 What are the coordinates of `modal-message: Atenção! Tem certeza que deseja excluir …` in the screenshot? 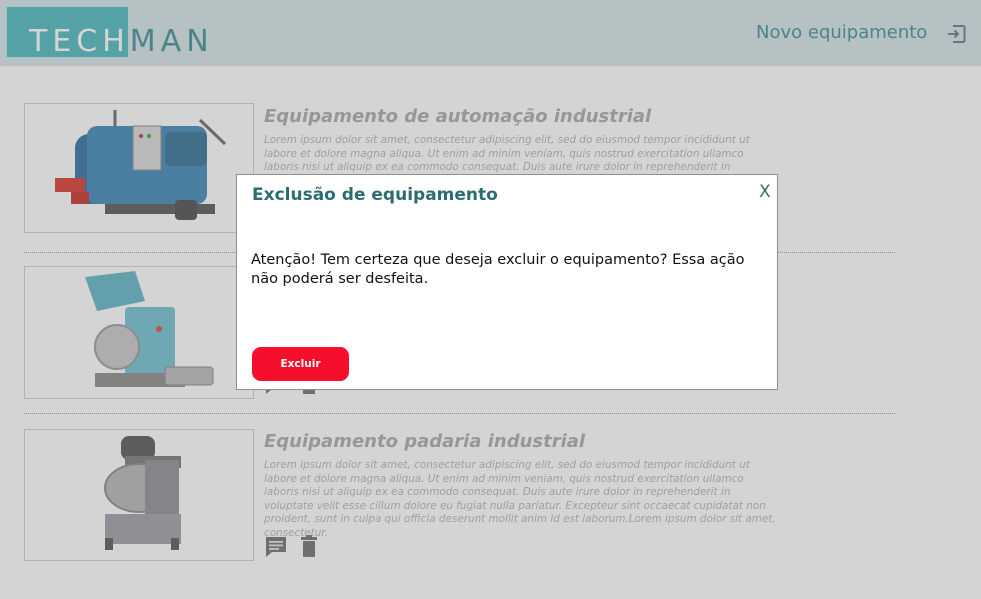 It's located at (498, 269).